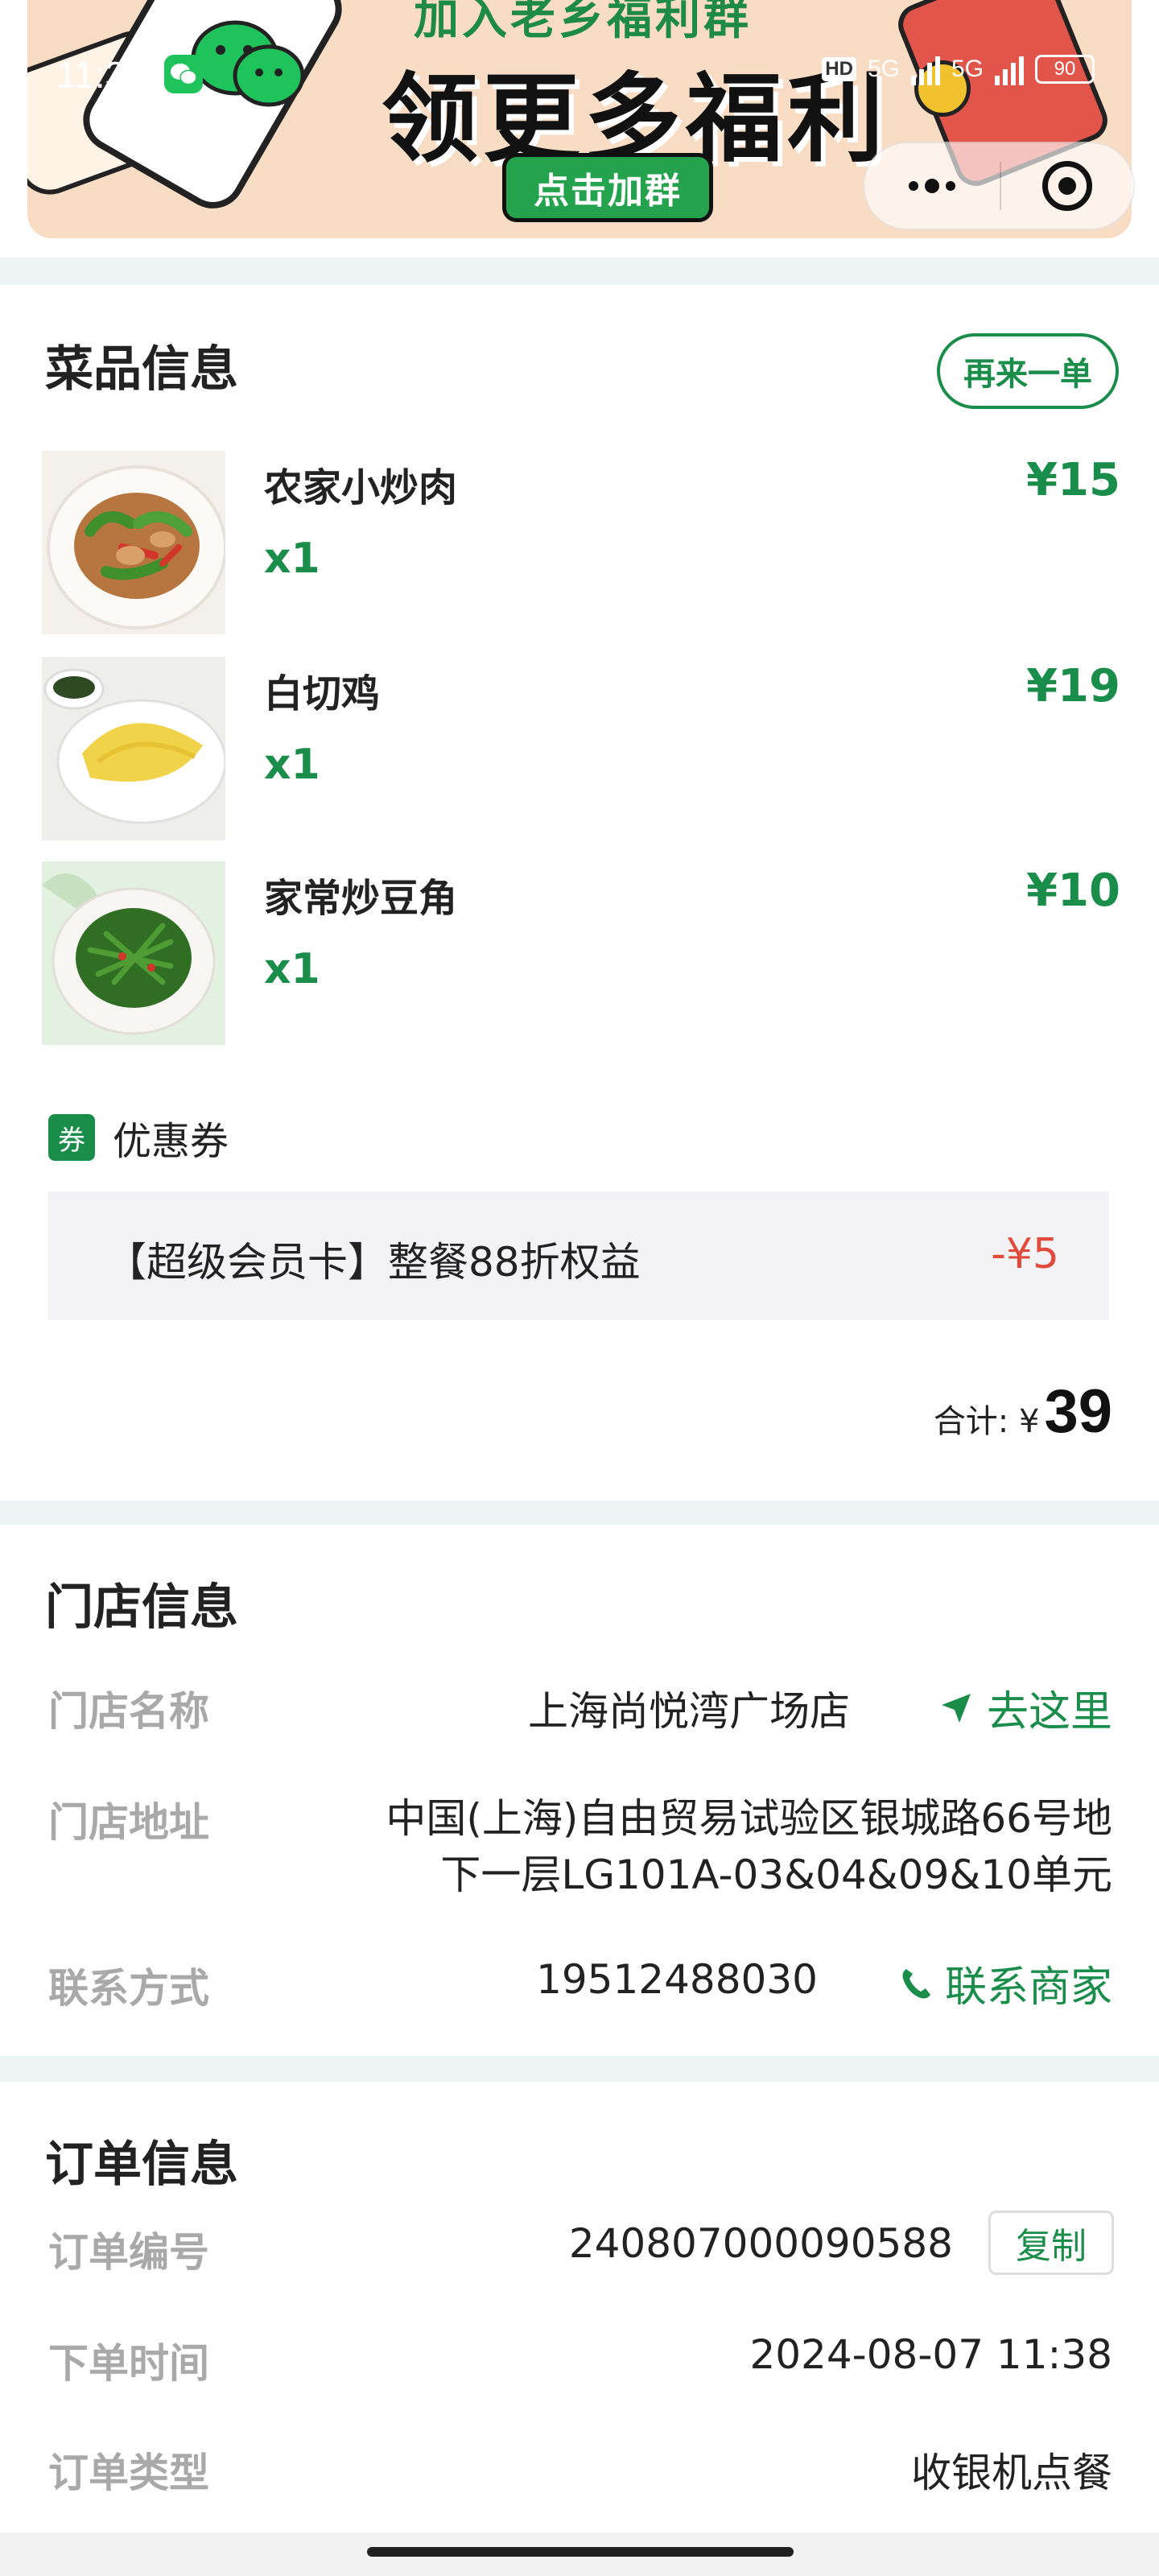  I want to click on total-value: 39, so click(1078, 1411).